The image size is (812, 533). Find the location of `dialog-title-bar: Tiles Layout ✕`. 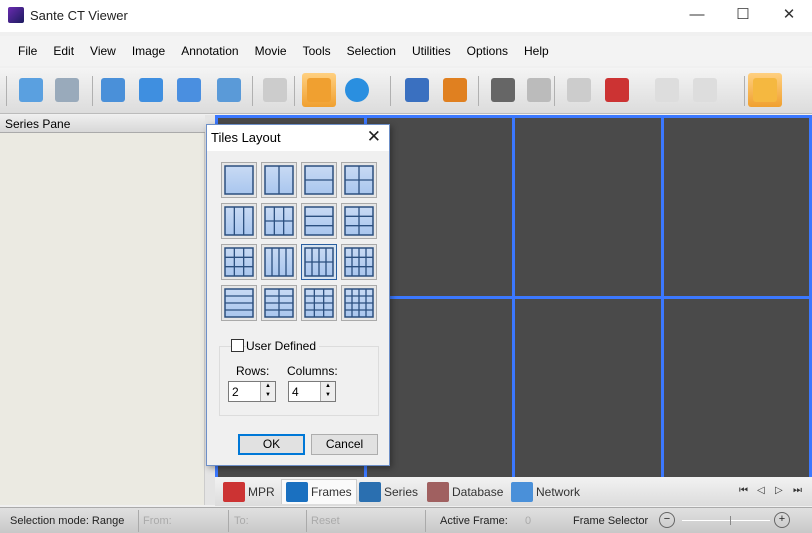

dialog-title-bar: Tiles Layout ✕ is located at coordinates (298, 138).